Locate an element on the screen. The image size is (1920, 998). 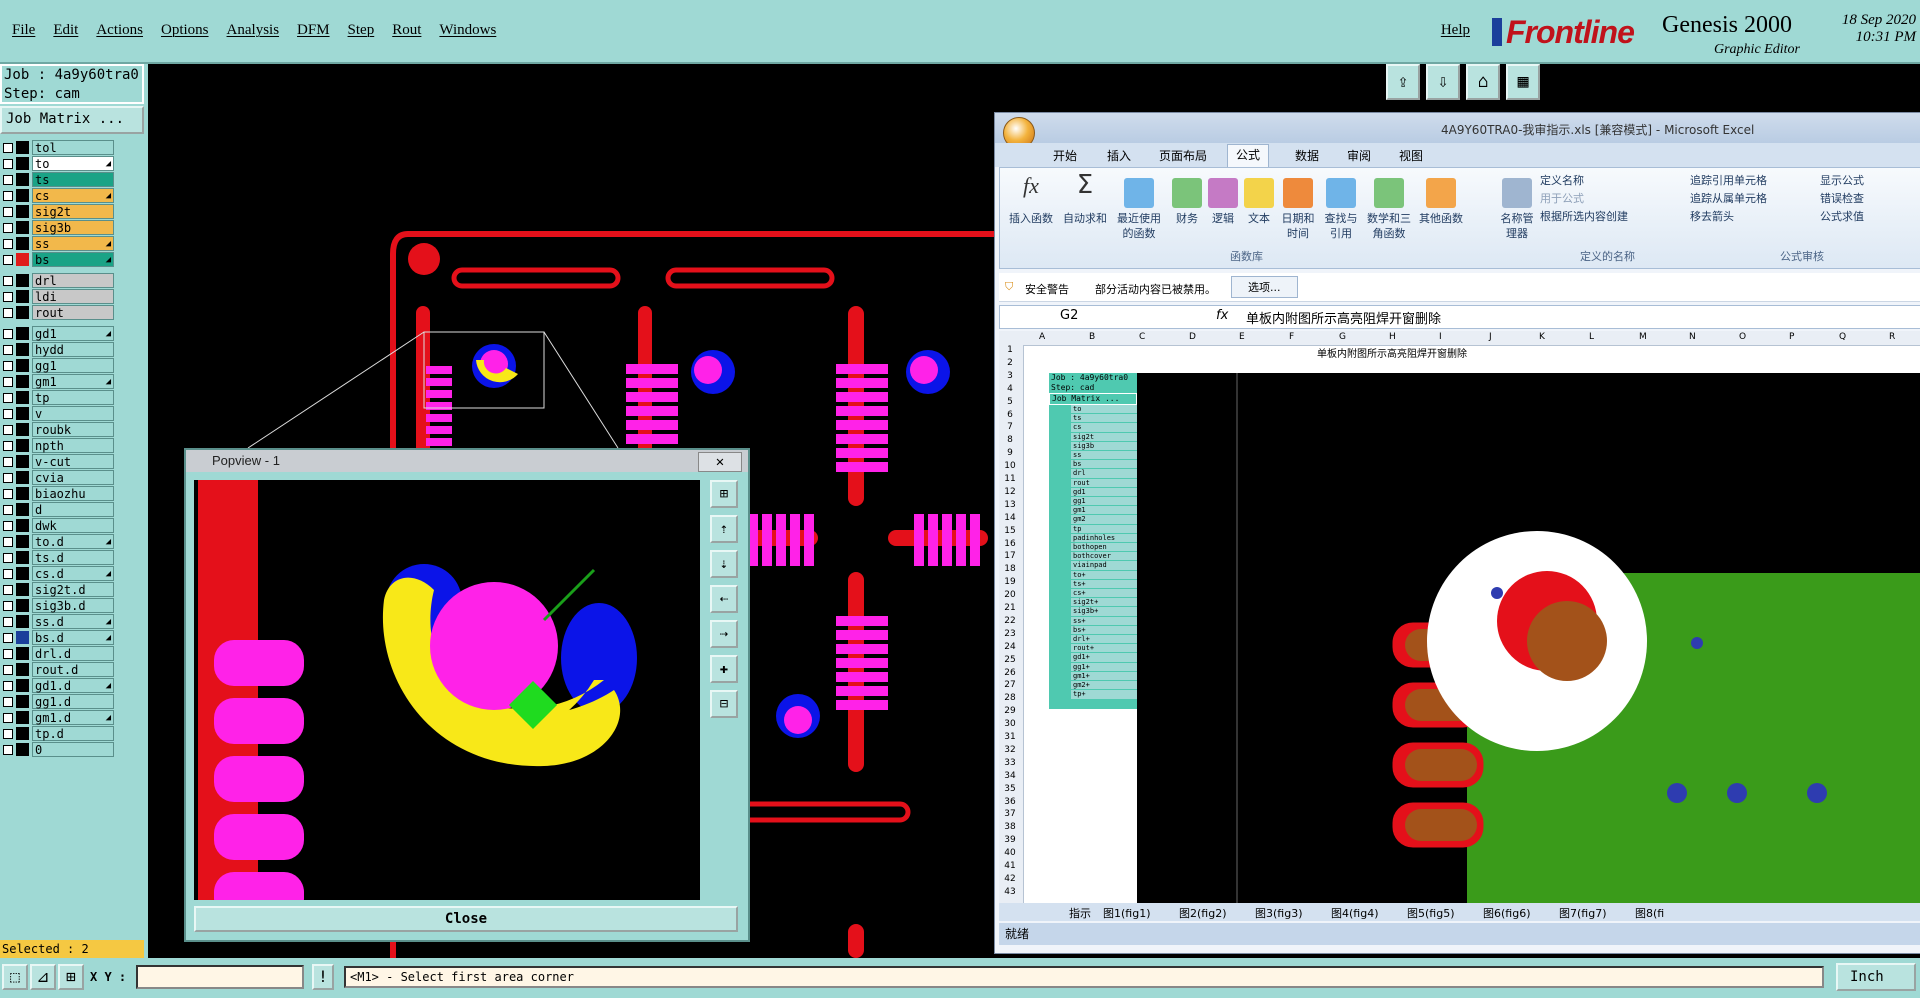
layer-row: bs ◢ is located at coordinates (59, 260).